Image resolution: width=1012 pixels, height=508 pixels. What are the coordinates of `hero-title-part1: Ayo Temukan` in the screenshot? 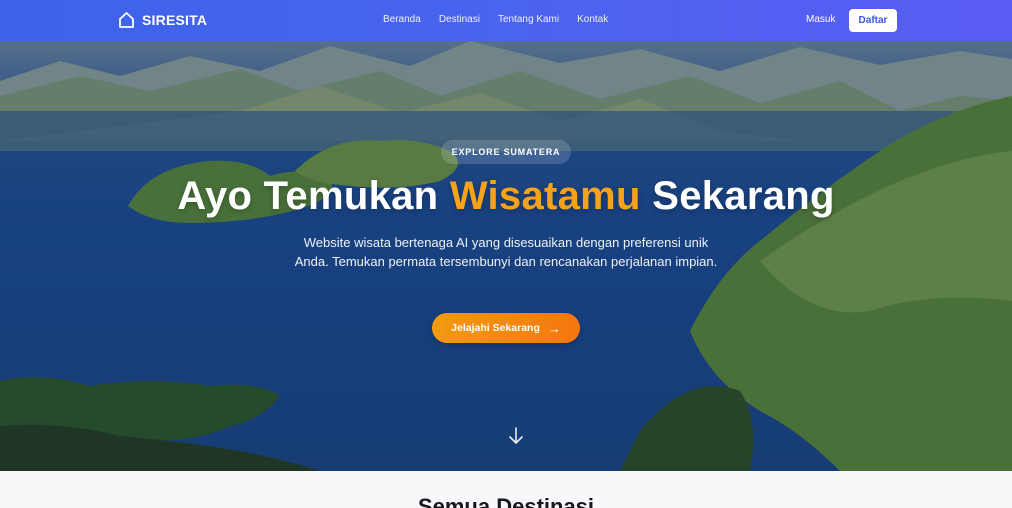 It's located at (313, 196).